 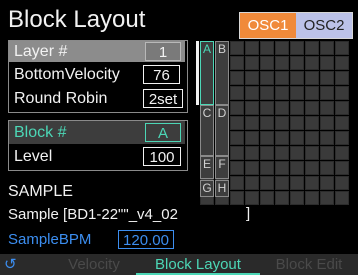 What do you see at coordinates (222, 188) in the screenshot?
I see `block-cell-h: H` at bounding box center [222, 188].